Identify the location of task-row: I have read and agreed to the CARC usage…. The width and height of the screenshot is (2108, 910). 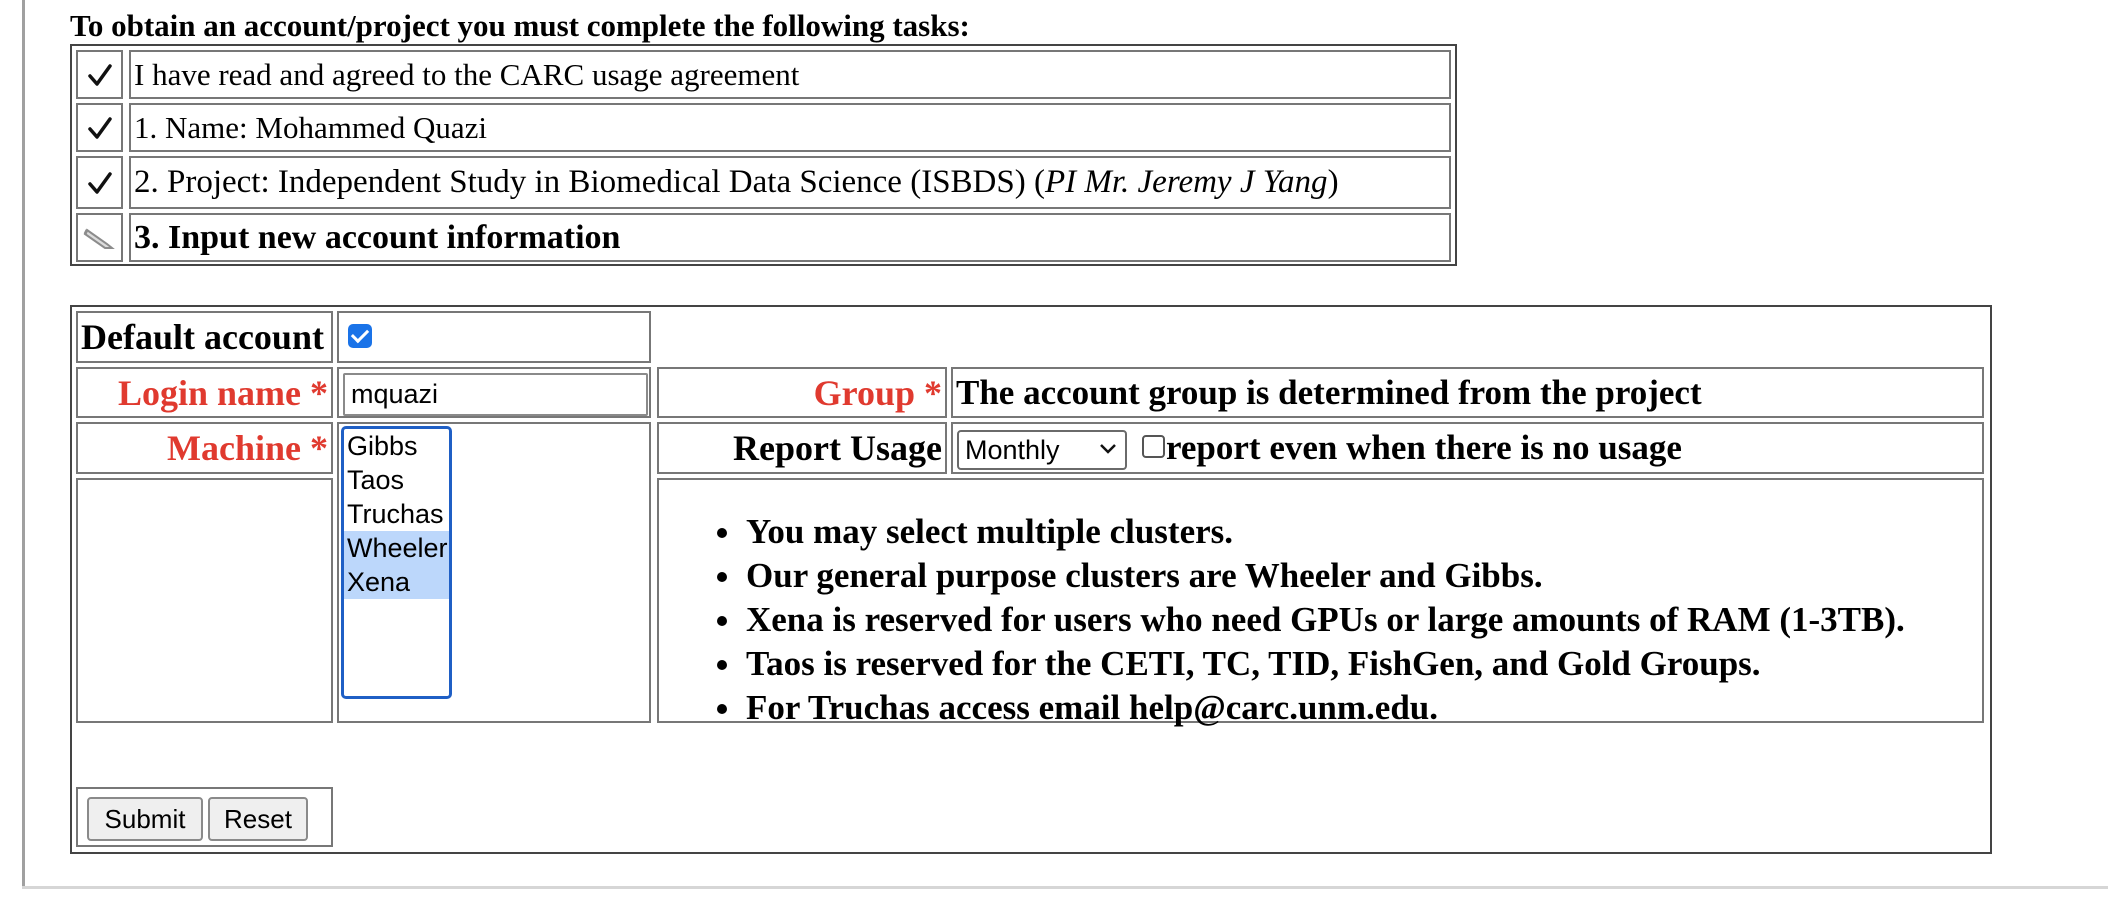
(763, 74).